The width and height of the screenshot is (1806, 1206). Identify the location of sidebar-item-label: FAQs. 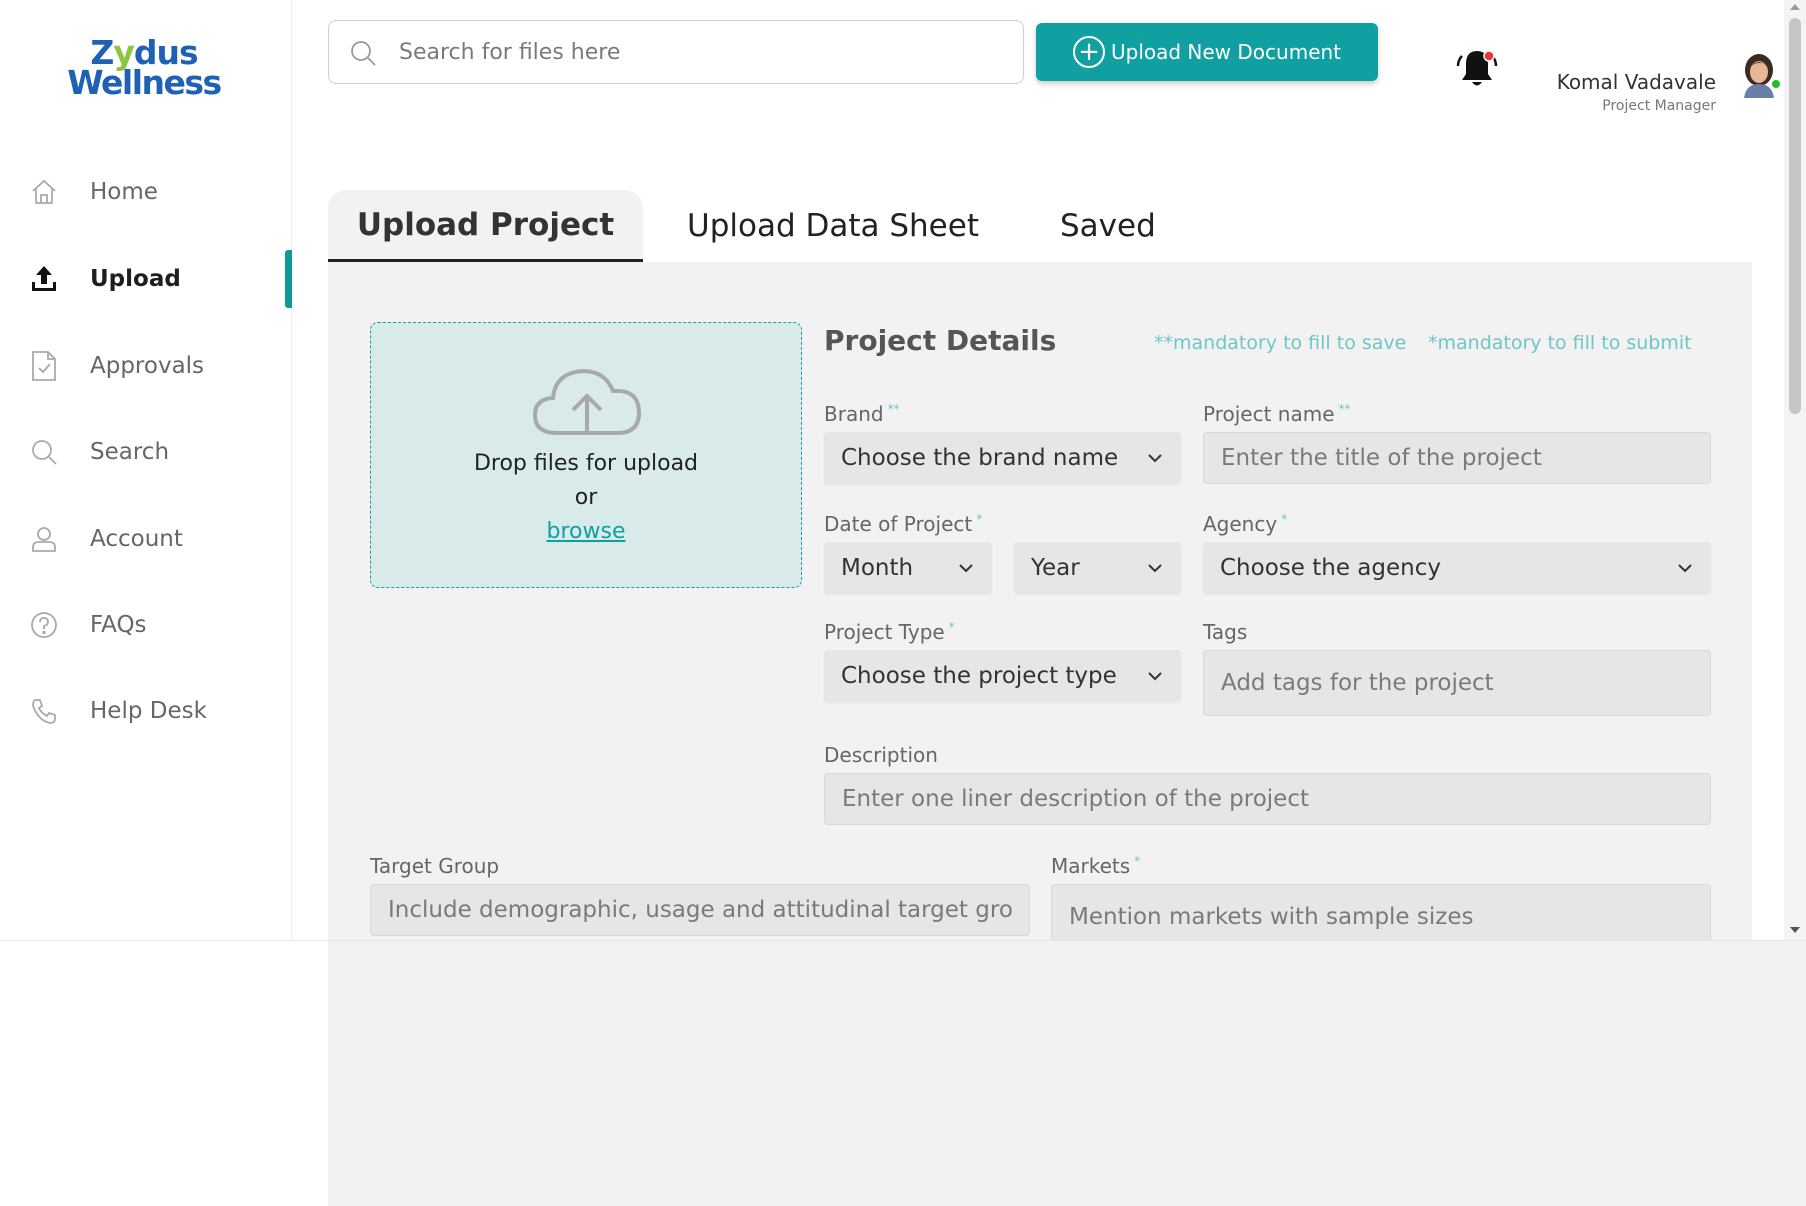
(118, 625).